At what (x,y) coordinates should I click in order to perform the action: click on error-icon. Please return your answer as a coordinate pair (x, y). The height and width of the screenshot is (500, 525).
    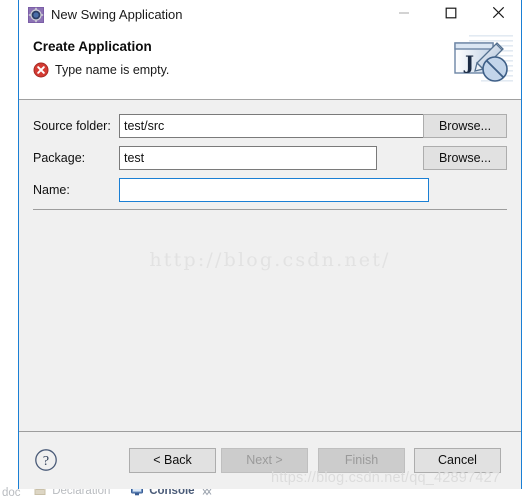
    Looking at the image, I should click on (41, 70).